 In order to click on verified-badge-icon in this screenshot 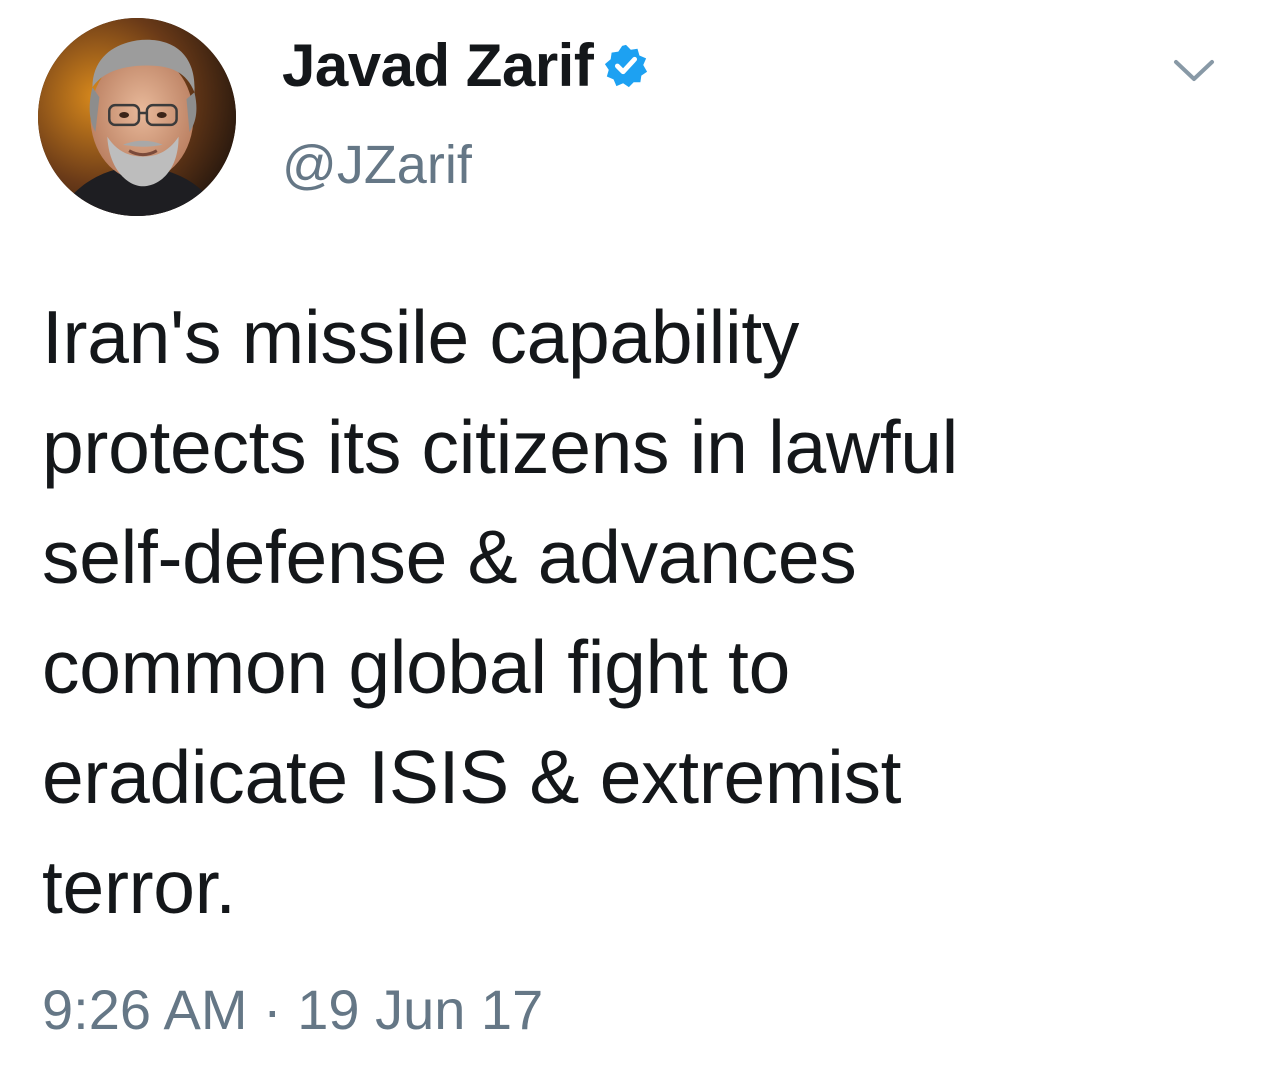, I will do `click(626, 66)`.